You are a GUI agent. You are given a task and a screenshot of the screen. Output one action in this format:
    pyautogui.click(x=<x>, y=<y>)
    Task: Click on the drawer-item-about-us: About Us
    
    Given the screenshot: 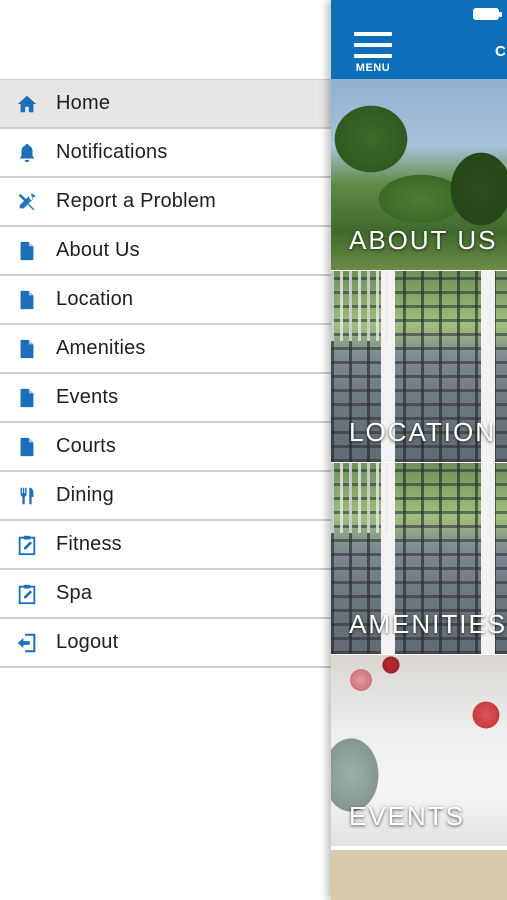 What is the action you would take?
    pyautogui.click(x=165, y=251)
    